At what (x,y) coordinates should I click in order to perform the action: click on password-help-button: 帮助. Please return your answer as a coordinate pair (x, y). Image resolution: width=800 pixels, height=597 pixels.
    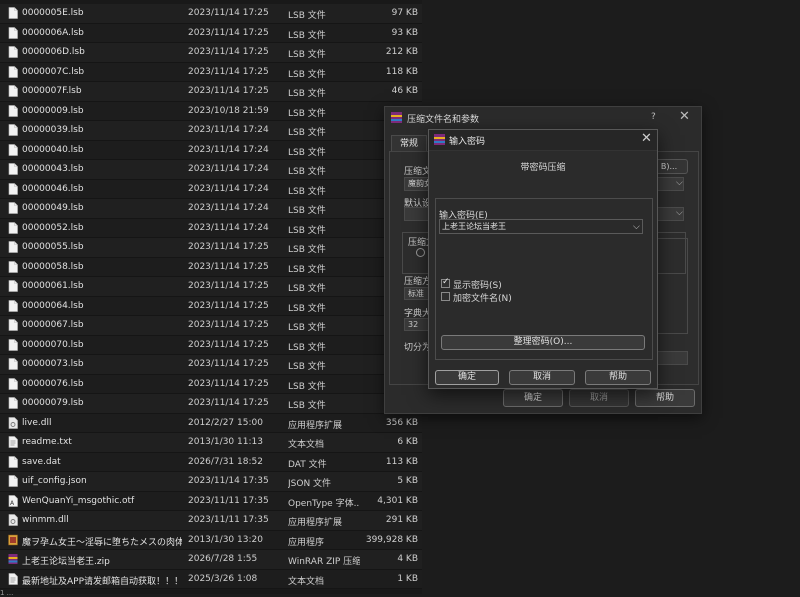
    Looking at the image, I should click on (618, 377).